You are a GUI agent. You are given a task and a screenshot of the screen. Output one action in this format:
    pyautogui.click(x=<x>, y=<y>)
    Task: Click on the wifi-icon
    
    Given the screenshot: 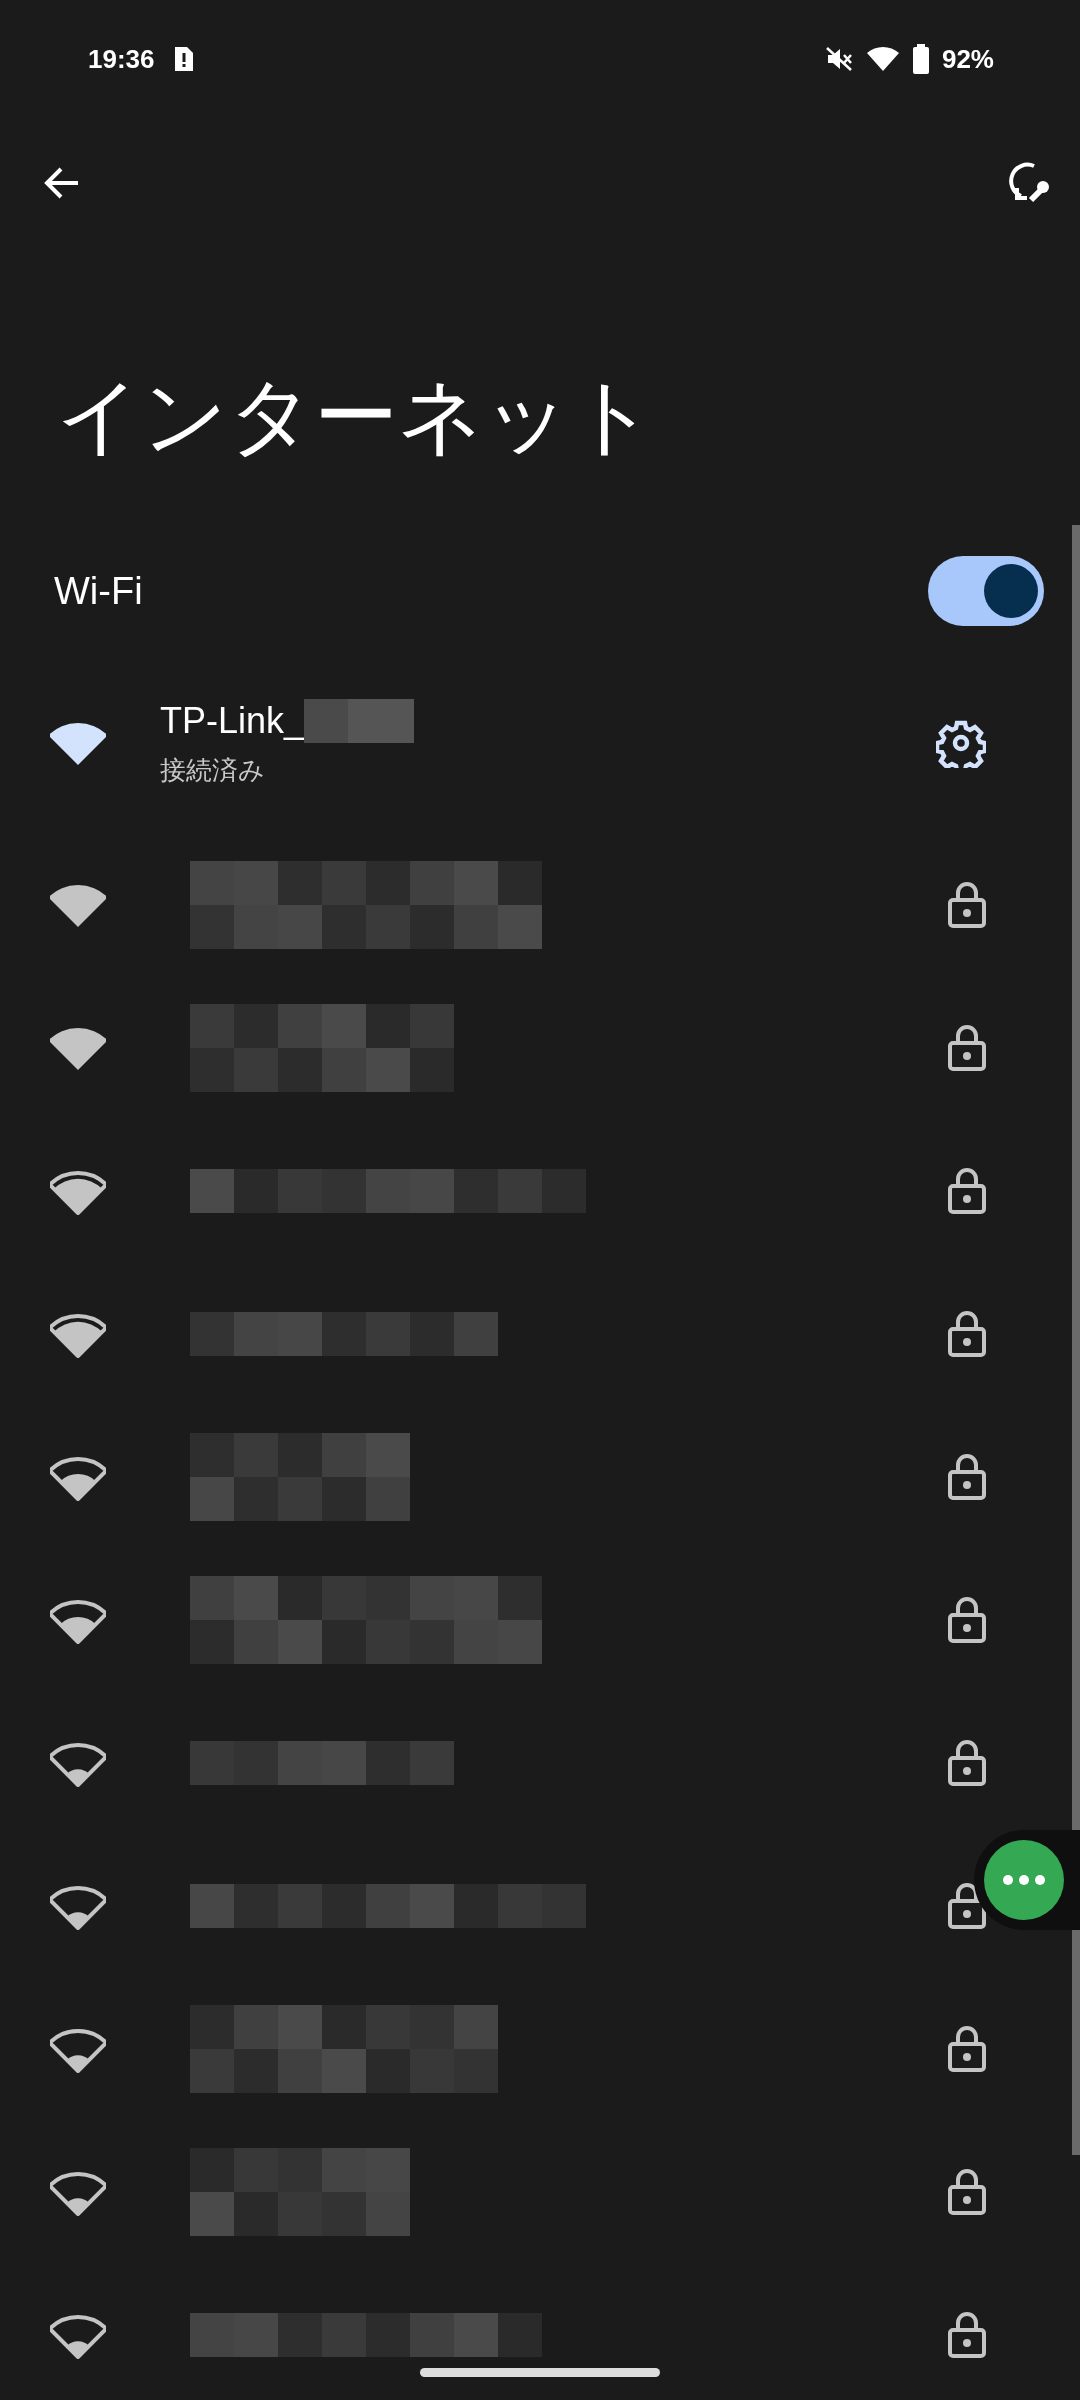 What is the action you would take?
    pyautogui.click(x=882, y=59)
    